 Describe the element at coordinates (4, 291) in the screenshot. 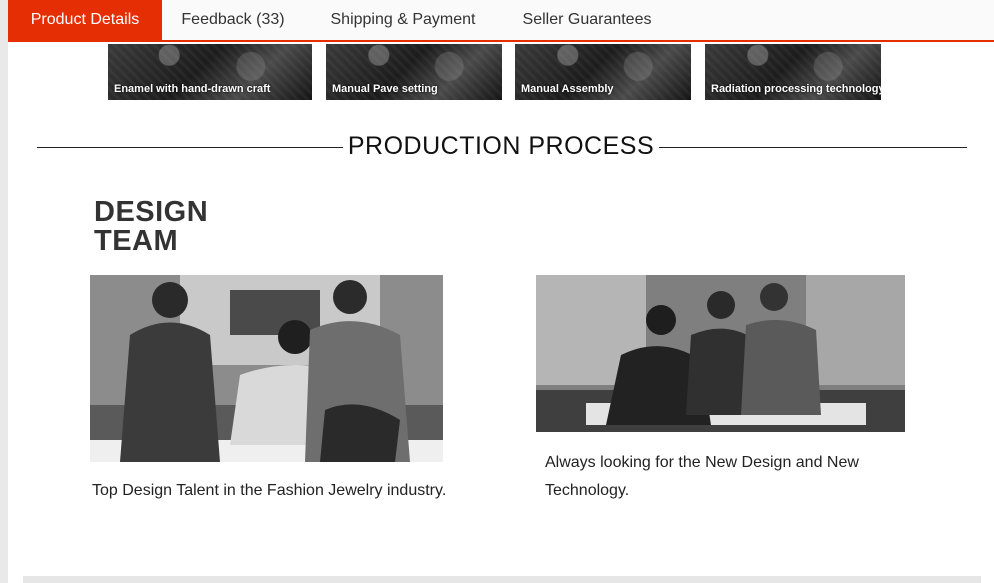

I see `left-edge-bar` at that location.